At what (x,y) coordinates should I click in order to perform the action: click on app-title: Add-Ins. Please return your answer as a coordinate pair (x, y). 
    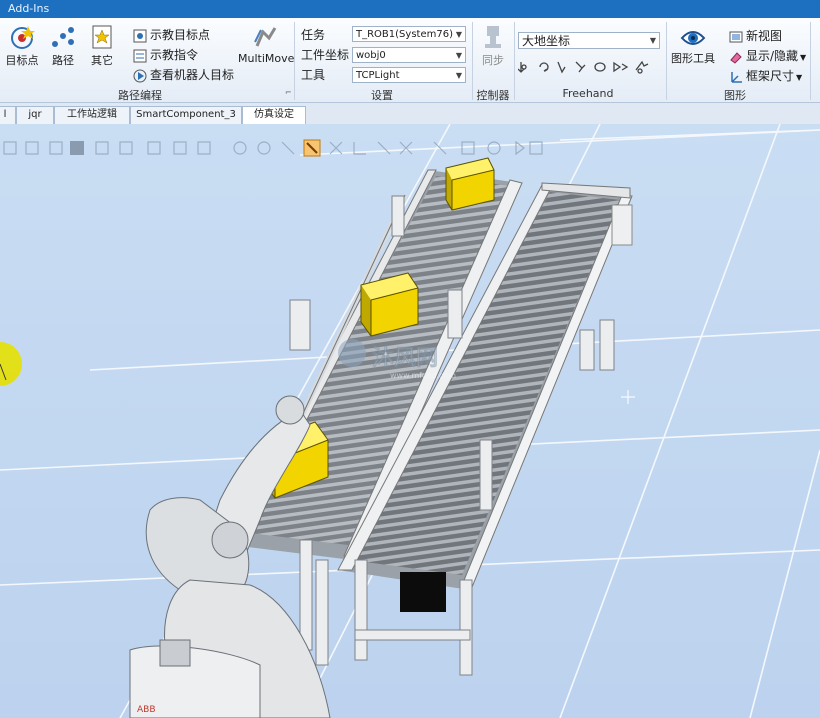
    Looking at the image, I should click on (29, 8).